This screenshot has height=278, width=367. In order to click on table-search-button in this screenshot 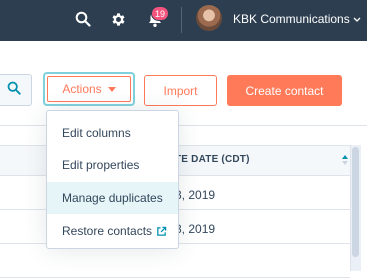, I will do `click(16, 90)`.